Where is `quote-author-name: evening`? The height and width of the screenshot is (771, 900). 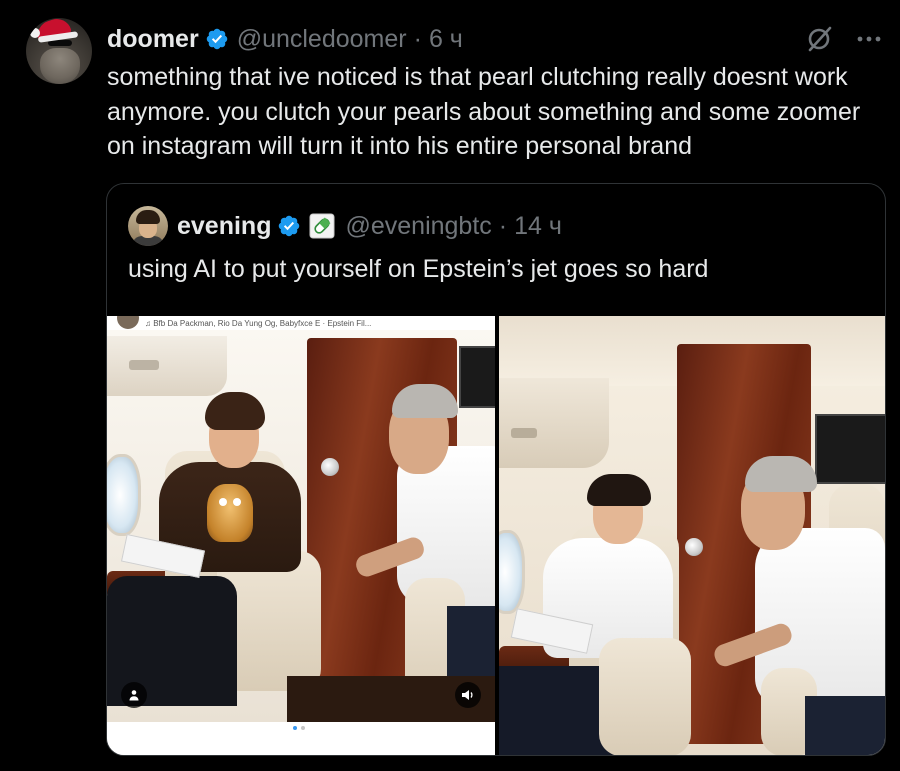
quote-author-name: evening is located at coordinates (224, 226).